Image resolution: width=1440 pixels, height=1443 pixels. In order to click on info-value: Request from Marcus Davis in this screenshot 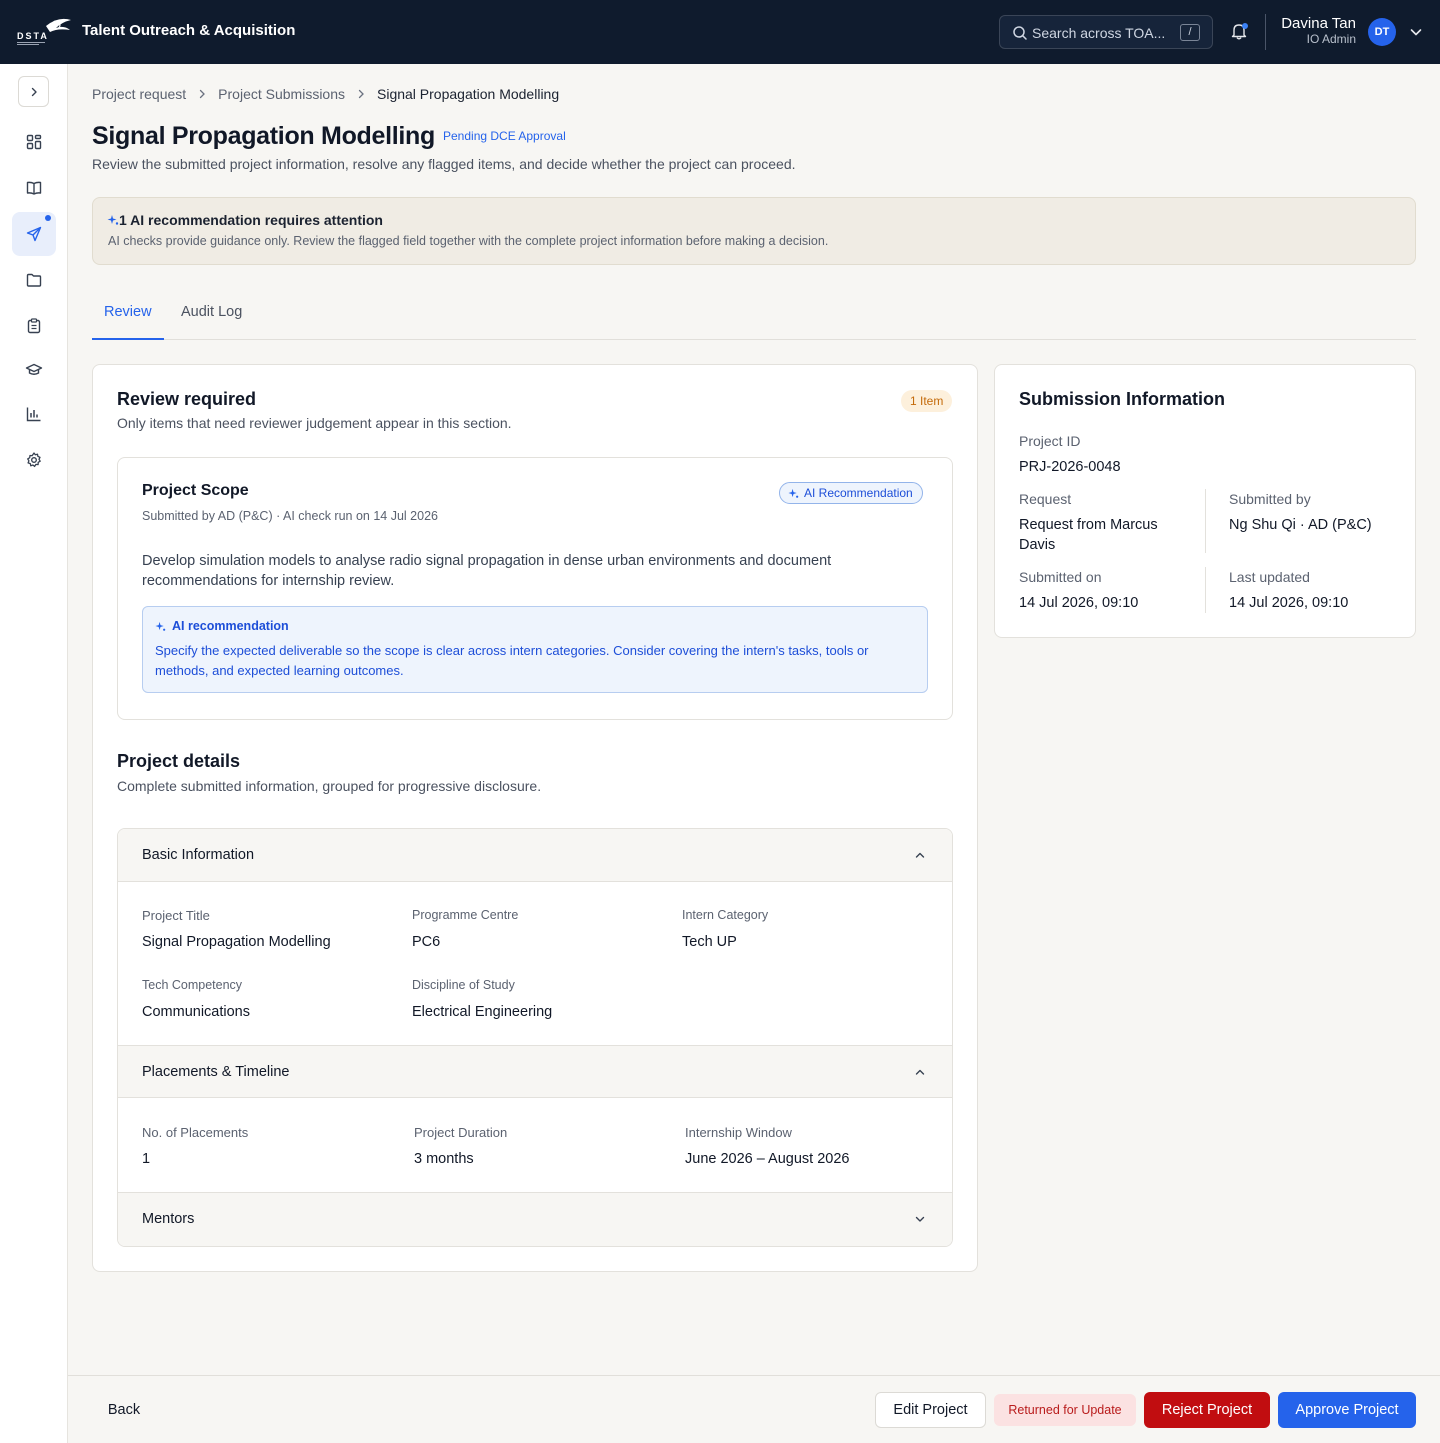, I will do `click(1088, 535)`.